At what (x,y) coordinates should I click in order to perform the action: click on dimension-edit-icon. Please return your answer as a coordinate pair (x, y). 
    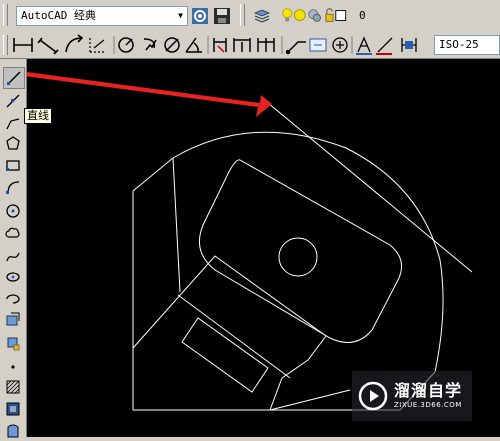
    Looking at the image, I should click on (364, 45).